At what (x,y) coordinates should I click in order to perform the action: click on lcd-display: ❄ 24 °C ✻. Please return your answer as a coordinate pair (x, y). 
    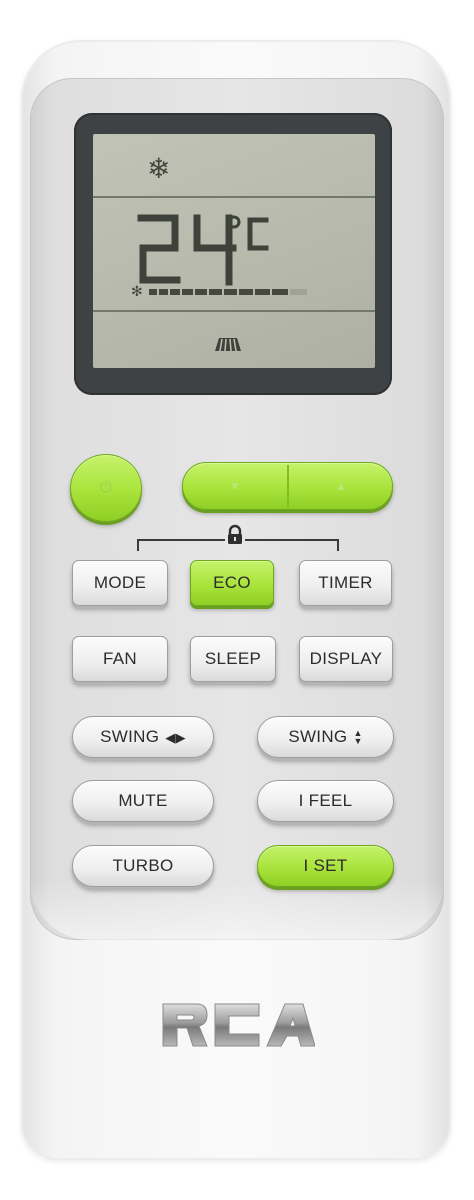
    Looking at the image, I should click on (234, 251).